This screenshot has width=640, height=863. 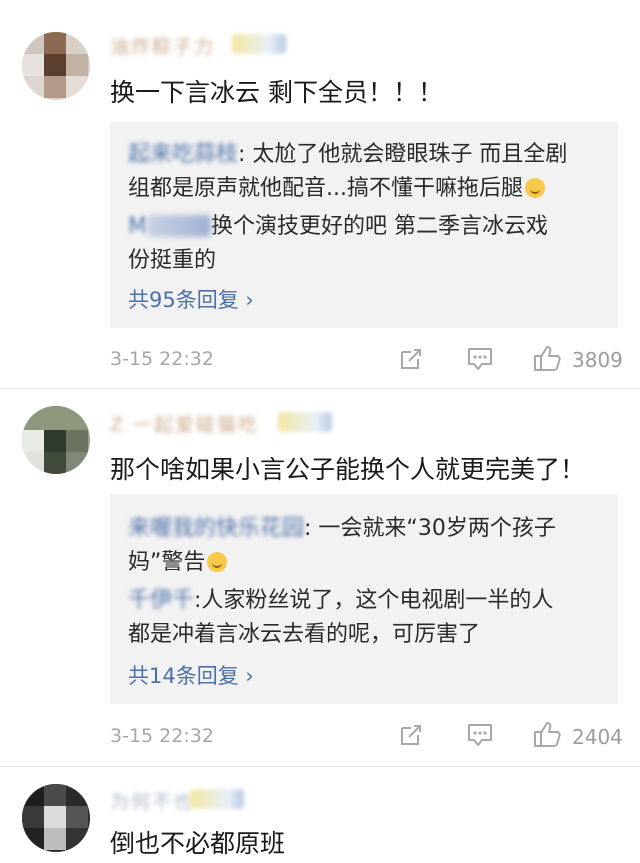 I want to click on username: 为何不也, so click(x=152, y=800).